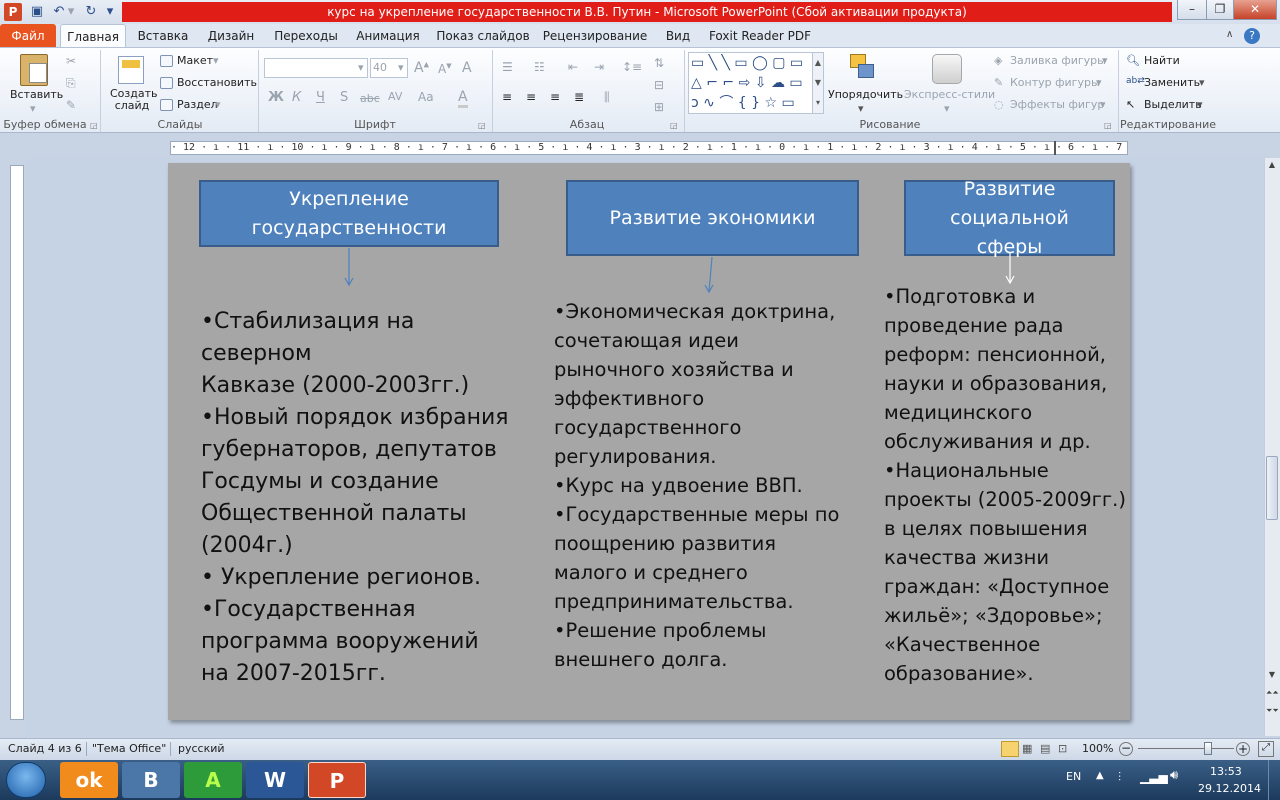 The width and height of the screenshot is (1280, 800). I want to click on undo-dropdown-icon: ▾, so click(71, 12).